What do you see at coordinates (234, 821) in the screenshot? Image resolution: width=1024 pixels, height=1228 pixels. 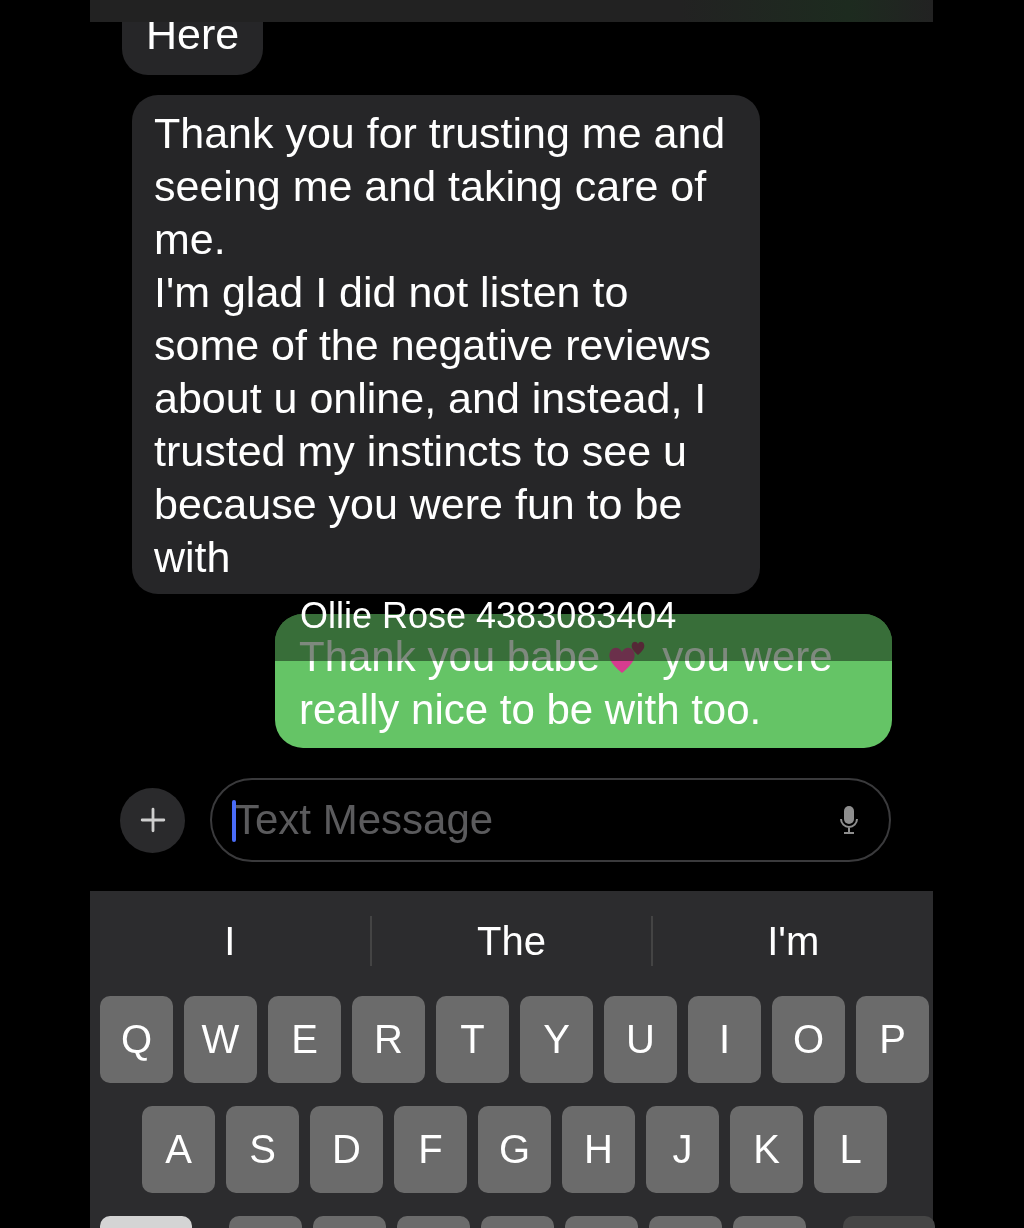 I see `text-cursor` at bounding box center [234, 821].